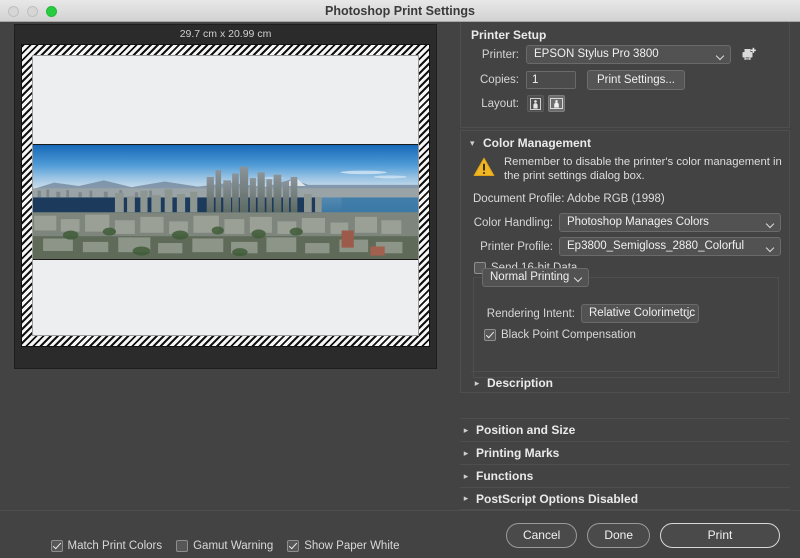  I want to click on footer-buttons: Cancel Done Print, so click(625, 535).